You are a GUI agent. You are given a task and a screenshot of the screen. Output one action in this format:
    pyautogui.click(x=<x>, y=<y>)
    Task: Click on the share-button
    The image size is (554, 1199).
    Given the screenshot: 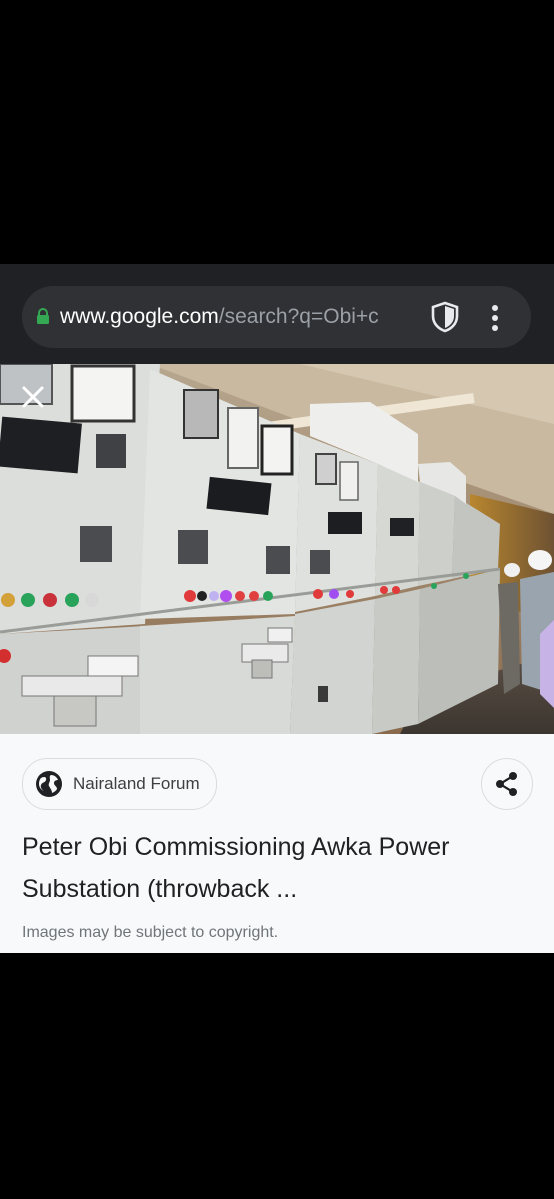 What is the action you would take?
    pyautogui.click(x=507, y=784)
    